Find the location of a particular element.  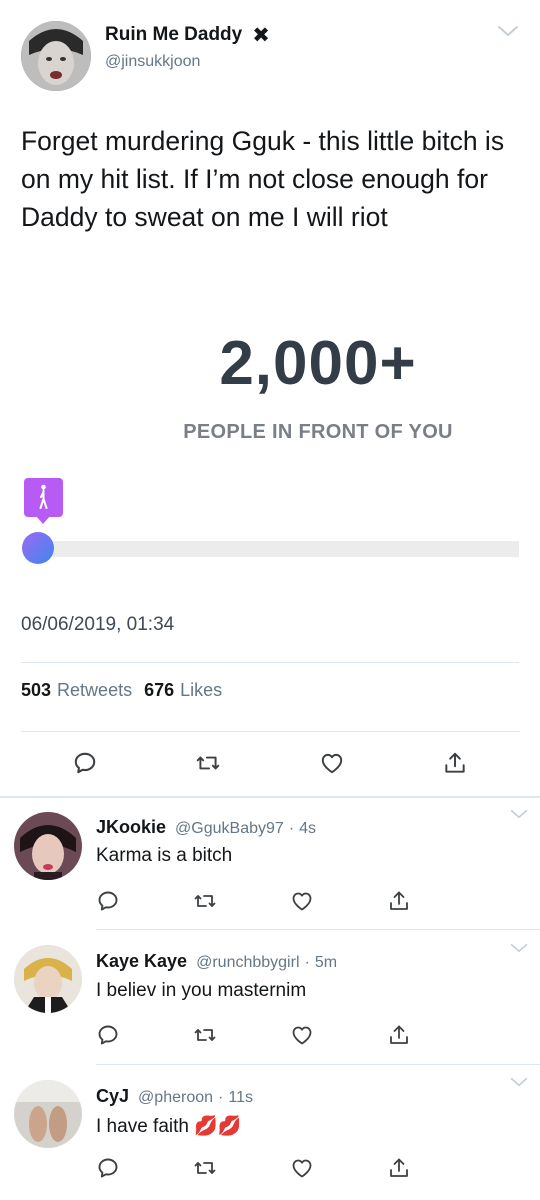

stats-bottom-divider is located at coordinates (270, 731).